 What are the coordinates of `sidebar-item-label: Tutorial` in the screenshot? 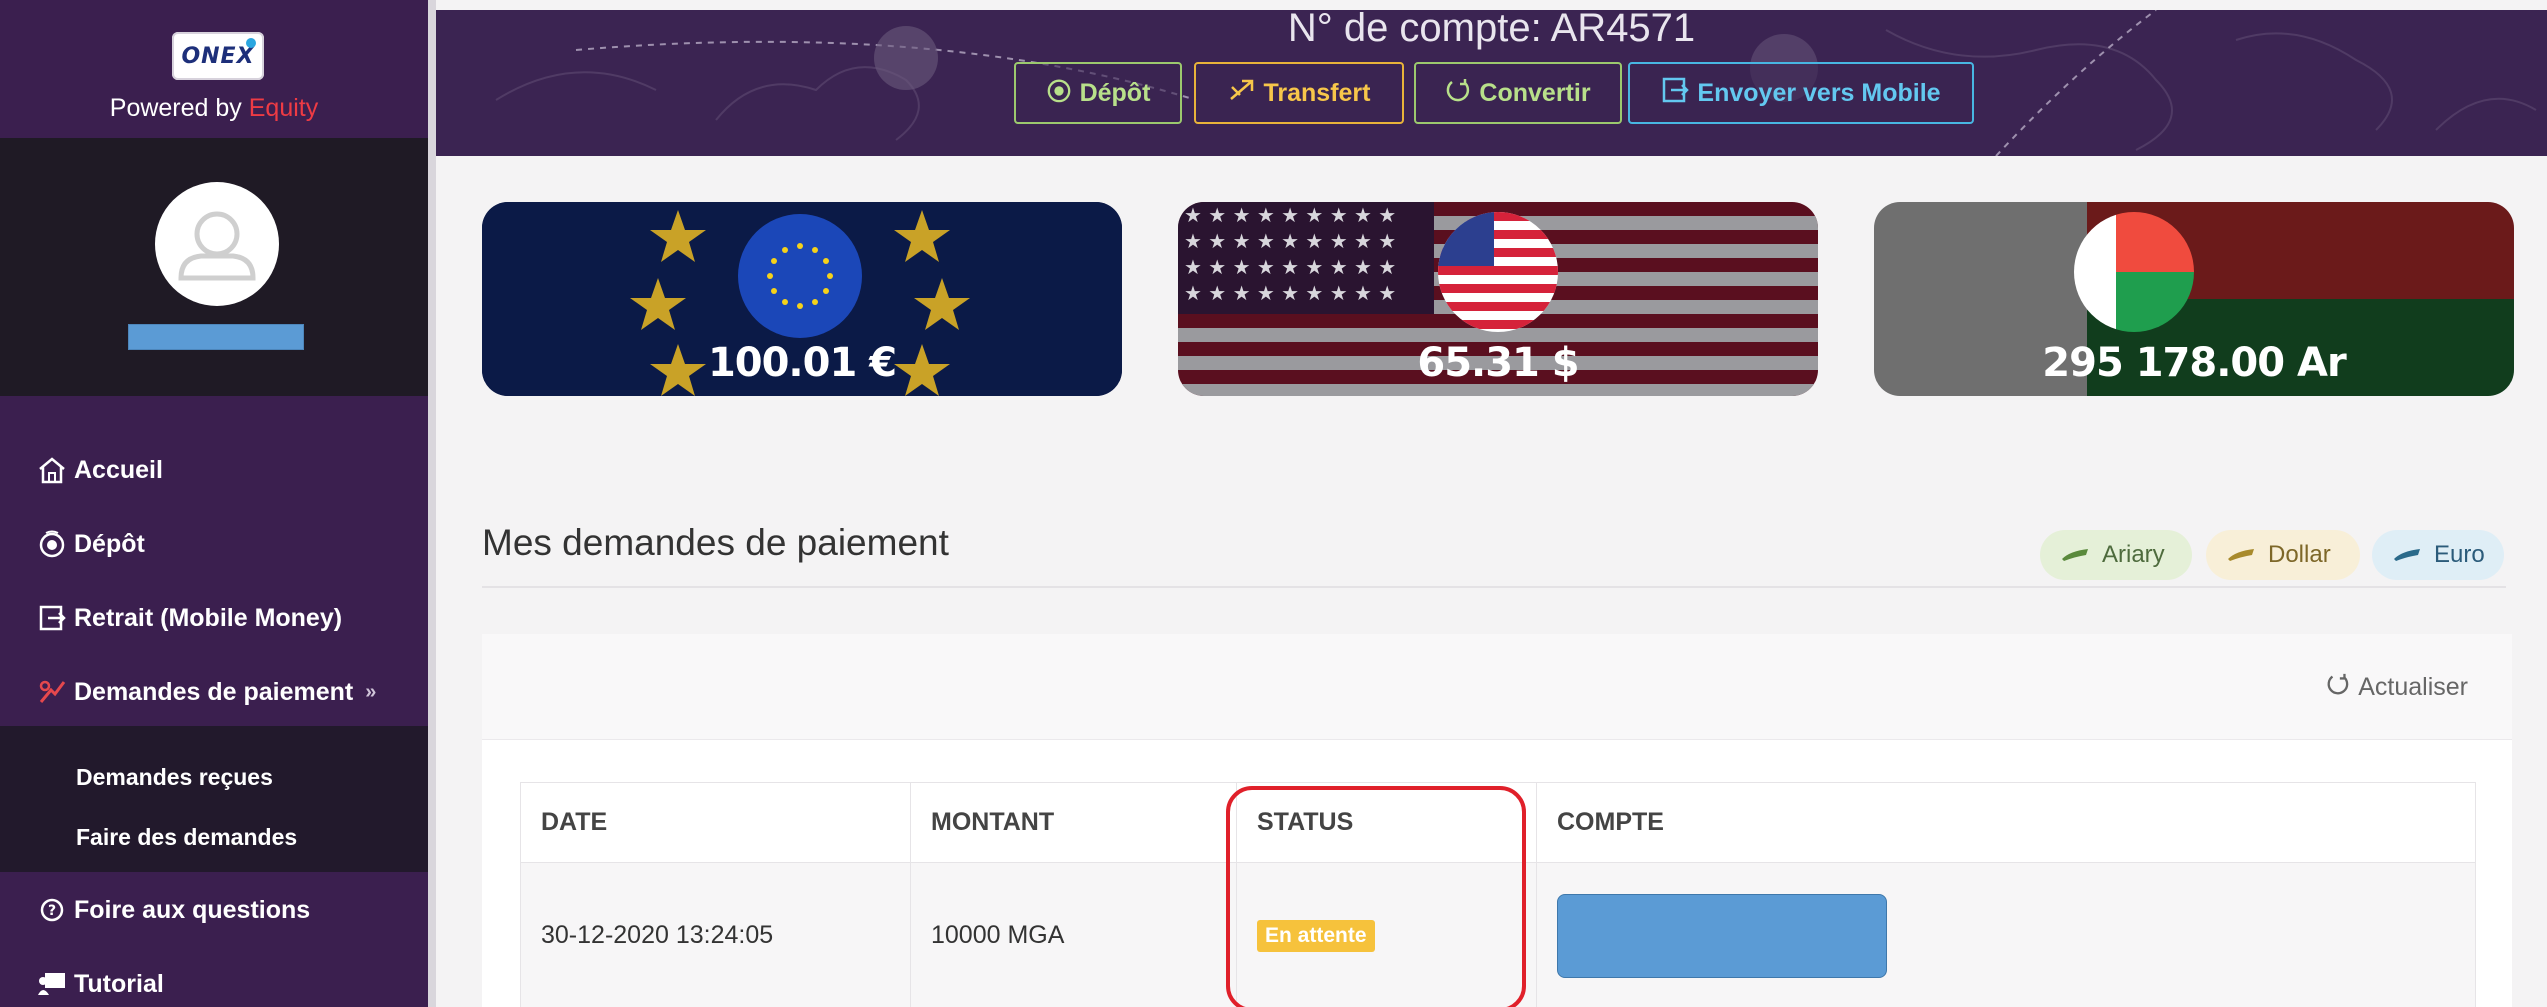 It's located at (119, 983).